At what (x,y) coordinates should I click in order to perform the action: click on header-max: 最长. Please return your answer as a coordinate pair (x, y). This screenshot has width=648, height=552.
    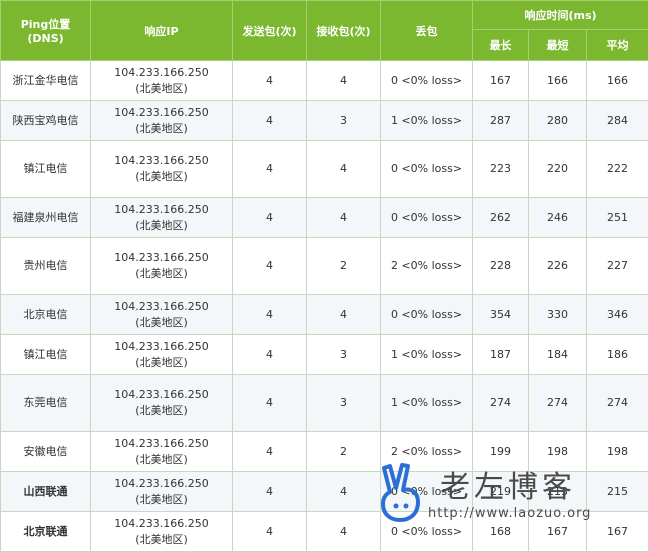
    Looking at the image, I should click on (501, 45).